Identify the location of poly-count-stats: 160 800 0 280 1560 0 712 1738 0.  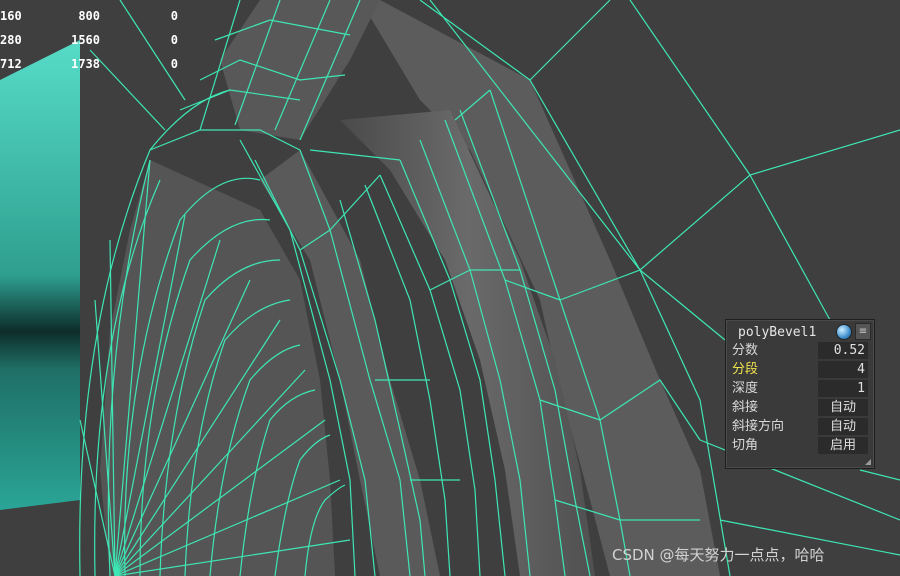
(95, 40).